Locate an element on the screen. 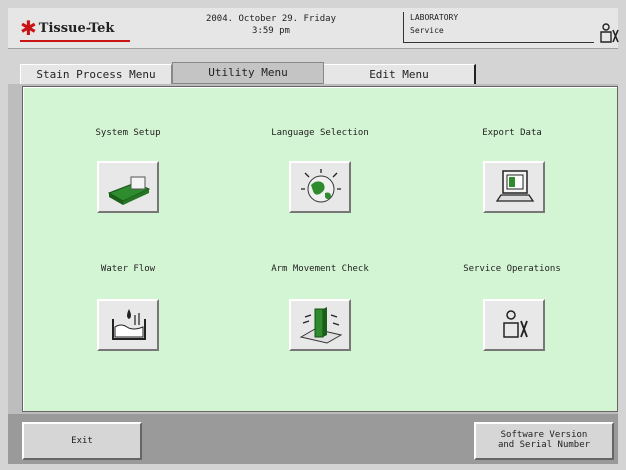 The height and width of the screenshot is (470, 626). computer-icon is located at coordinates (515, 186).